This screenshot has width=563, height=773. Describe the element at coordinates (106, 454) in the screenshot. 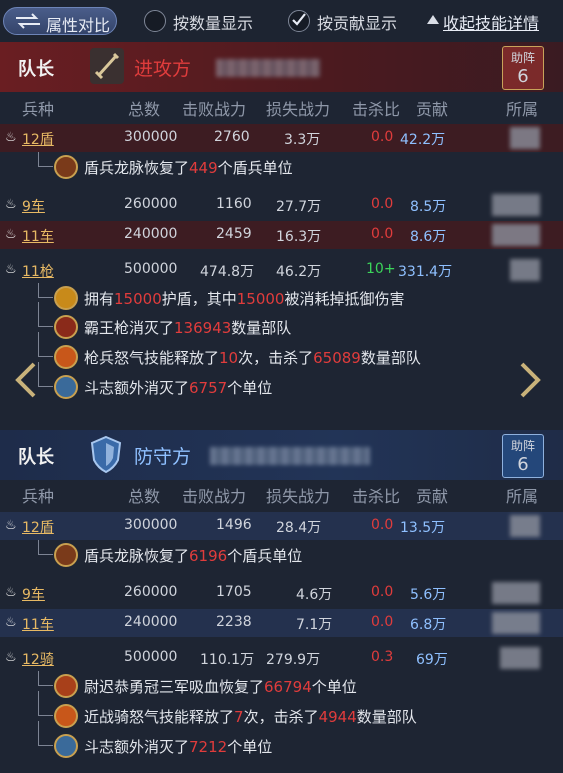

I see `shield-icon` at that location.